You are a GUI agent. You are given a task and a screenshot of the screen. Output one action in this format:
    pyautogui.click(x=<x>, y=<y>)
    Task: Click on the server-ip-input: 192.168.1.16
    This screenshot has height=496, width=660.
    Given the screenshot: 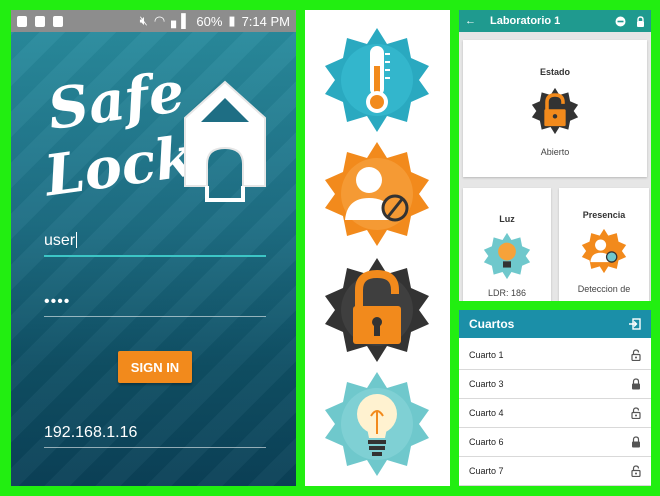 What is the action you would take?
    pyautogui.click(x=155, y=436)
    